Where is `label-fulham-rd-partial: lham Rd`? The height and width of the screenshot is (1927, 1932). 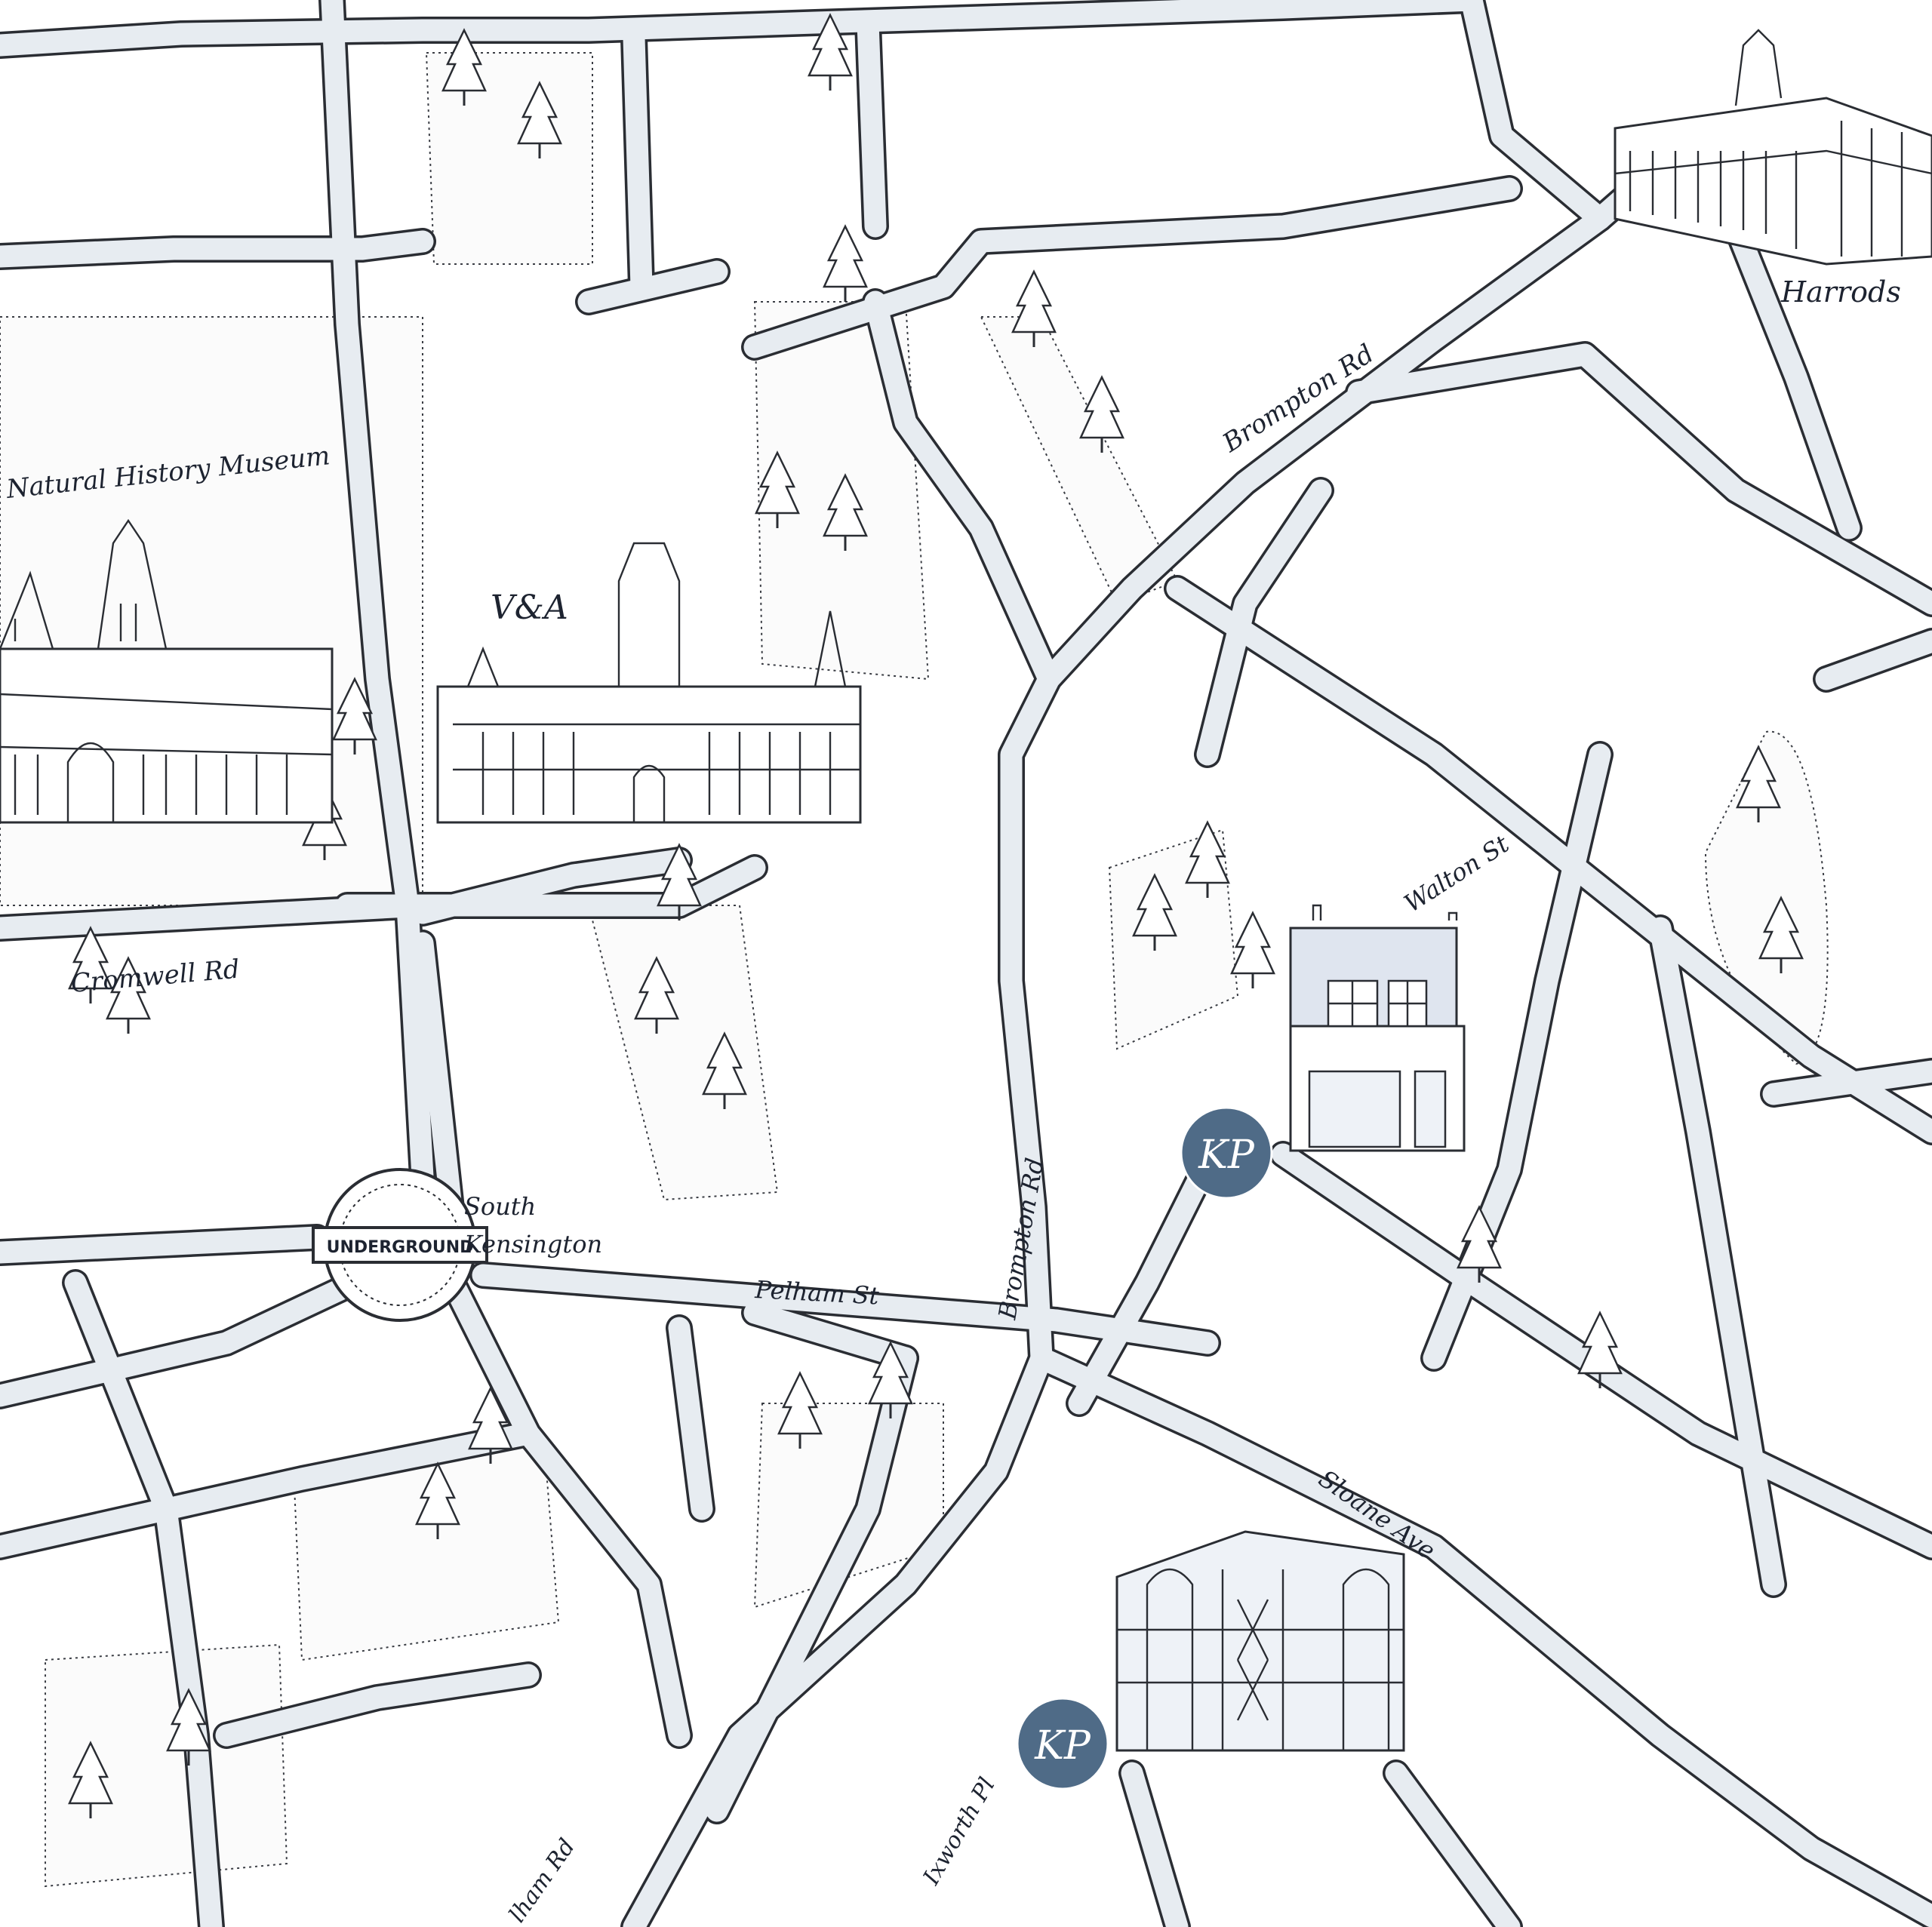
label-fulham-rd-partial: lham Rd is located at coordinates (542, 1880).